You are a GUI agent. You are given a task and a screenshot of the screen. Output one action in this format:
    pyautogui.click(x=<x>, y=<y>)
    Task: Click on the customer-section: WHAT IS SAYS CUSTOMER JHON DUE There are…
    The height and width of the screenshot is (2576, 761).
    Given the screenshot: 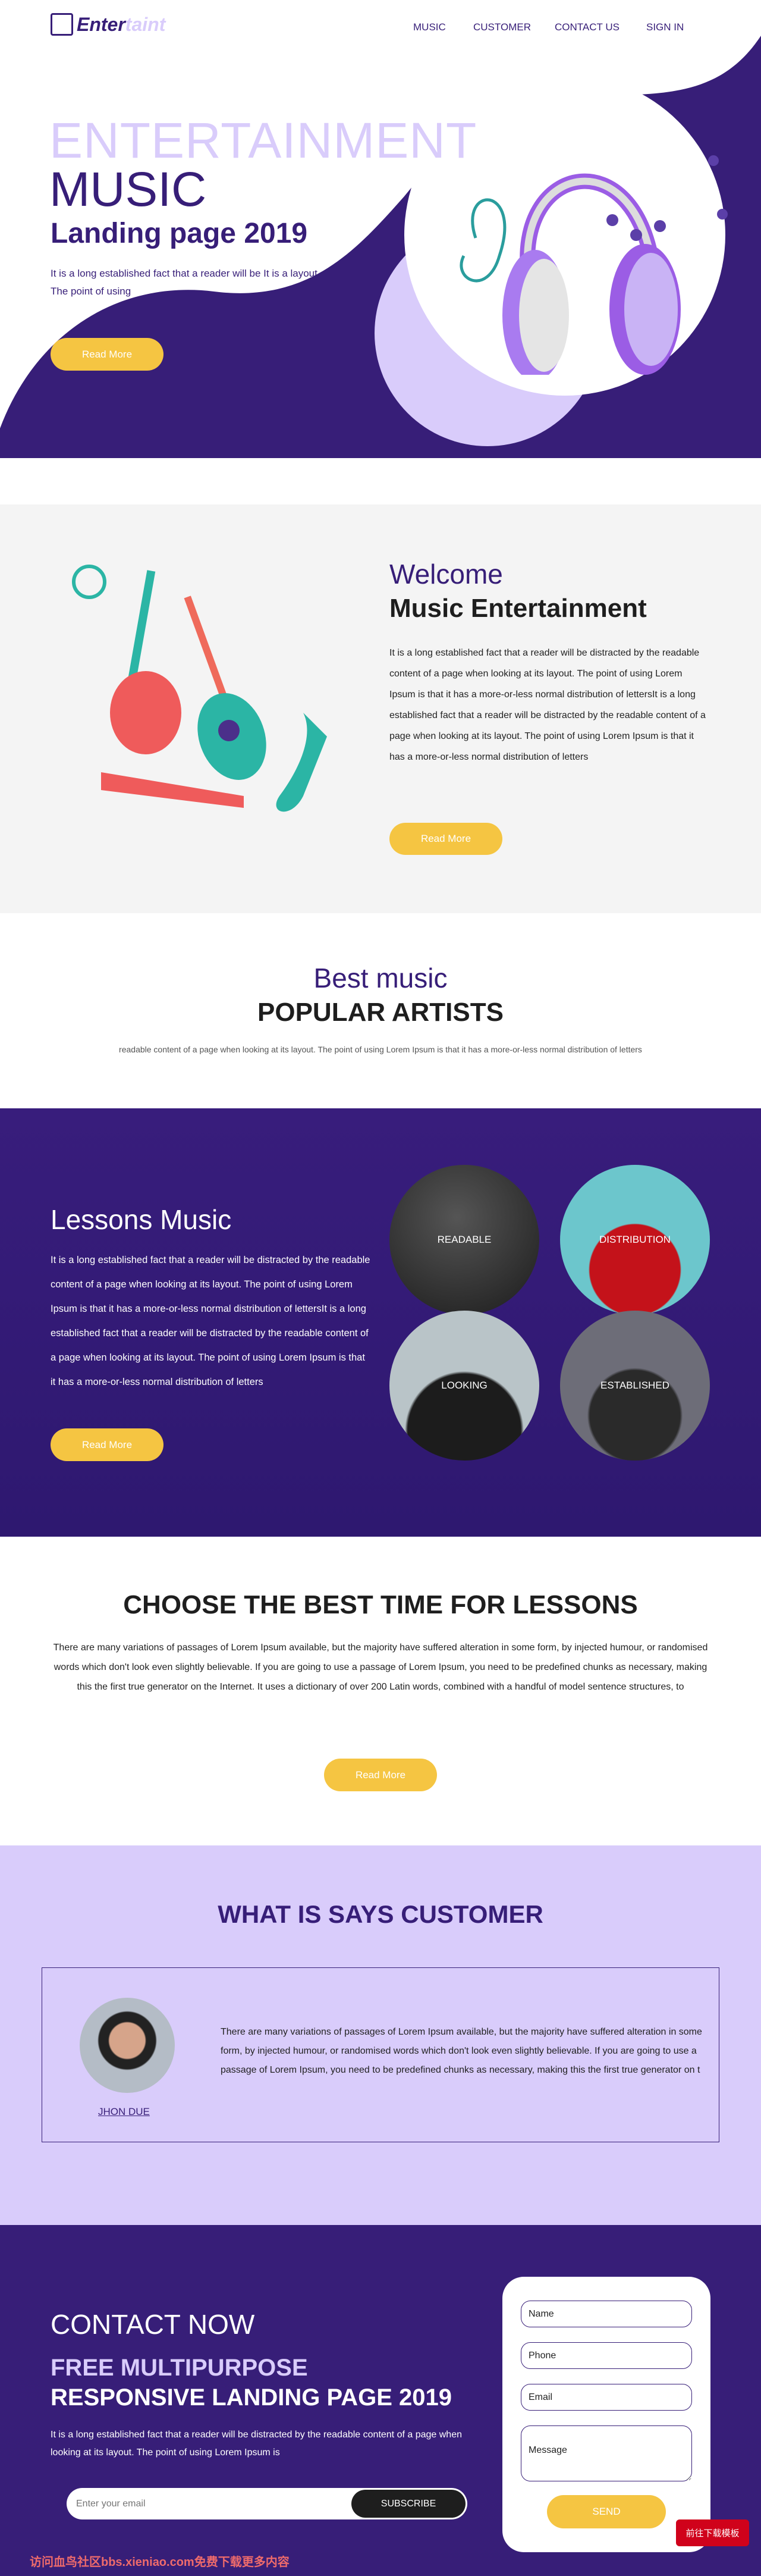 What is the action you would take?
    pyautogui.click(x=380, y=2035)
    